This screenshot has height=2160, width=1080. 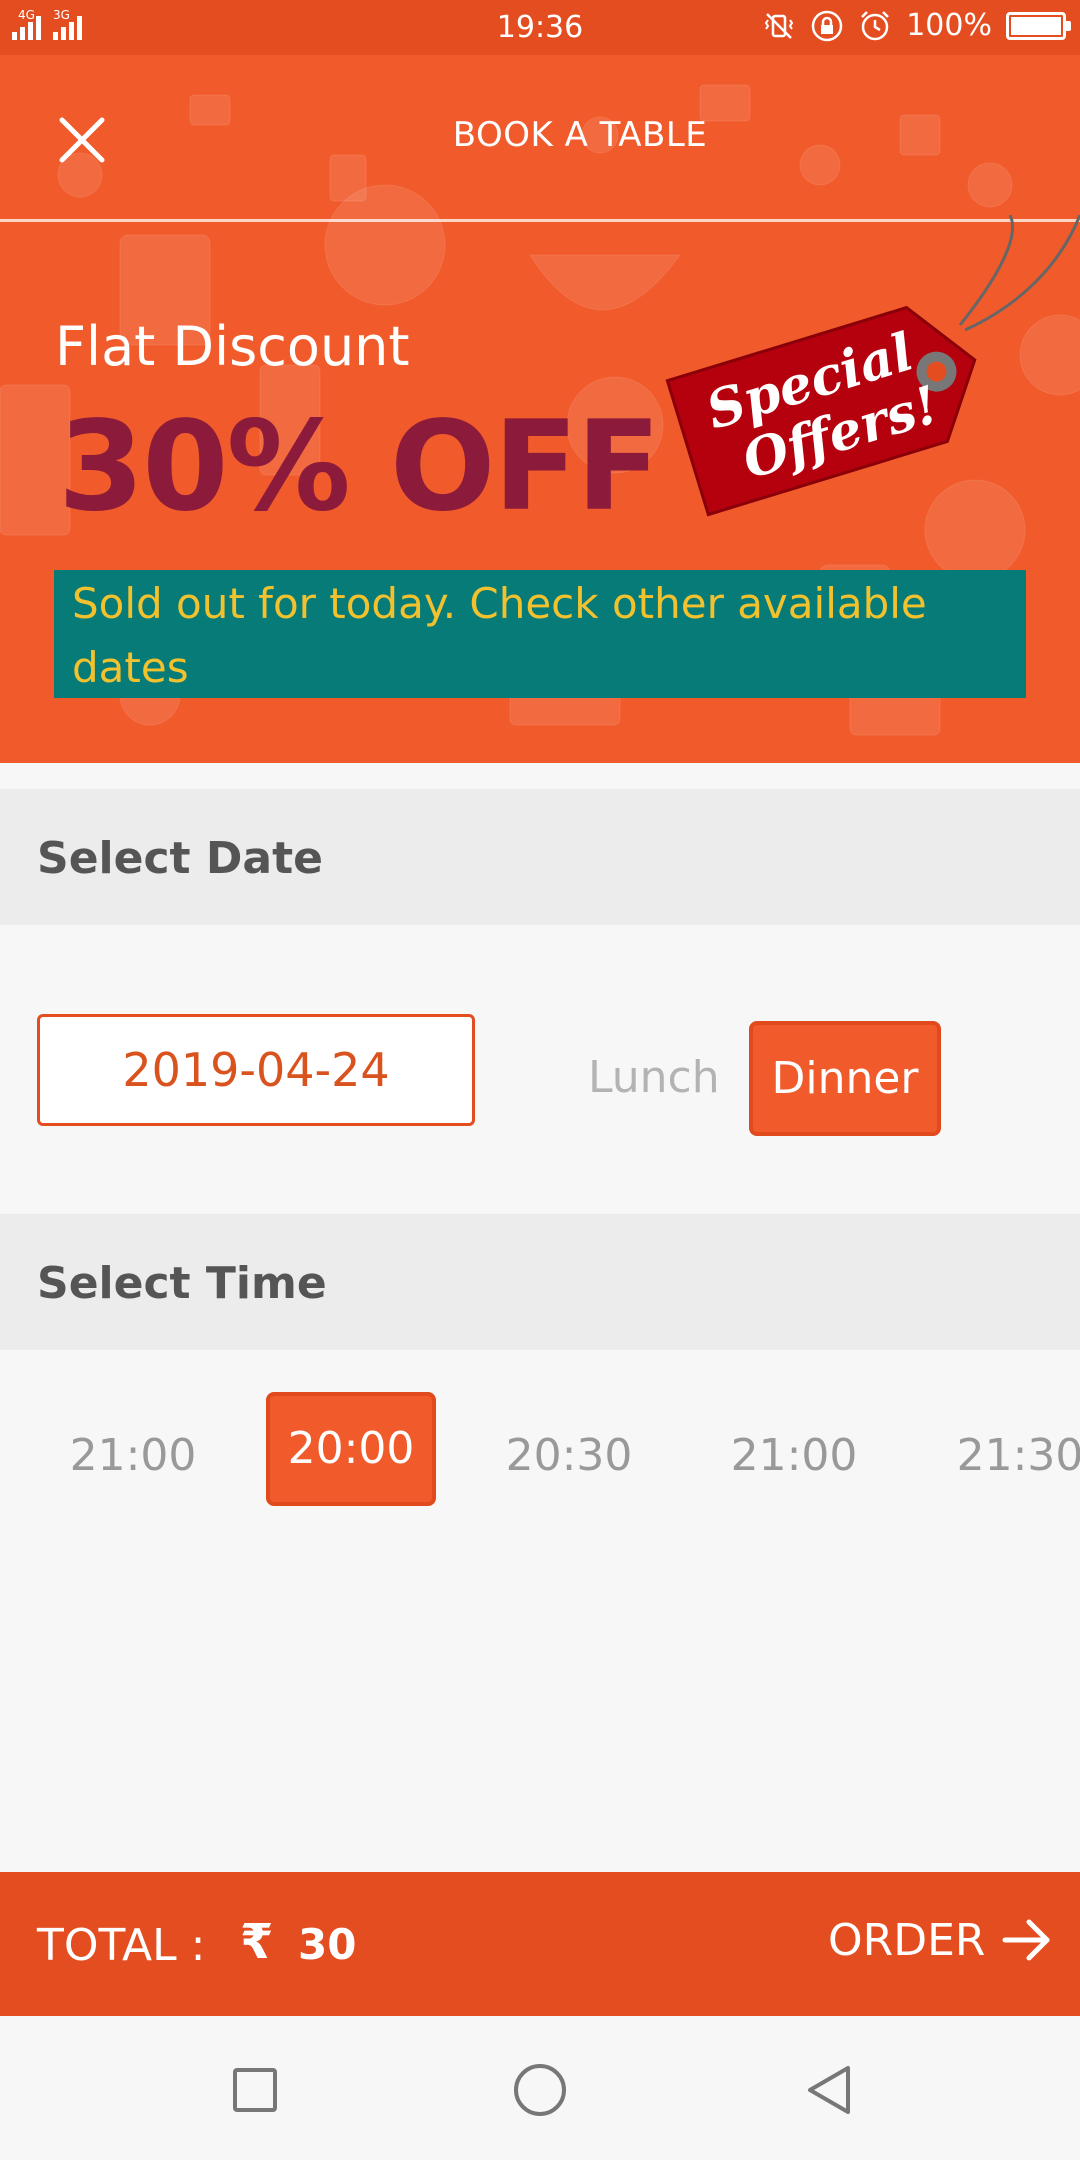 I want to click on total-label: TOTAL :, so click(x=121, y=1945).